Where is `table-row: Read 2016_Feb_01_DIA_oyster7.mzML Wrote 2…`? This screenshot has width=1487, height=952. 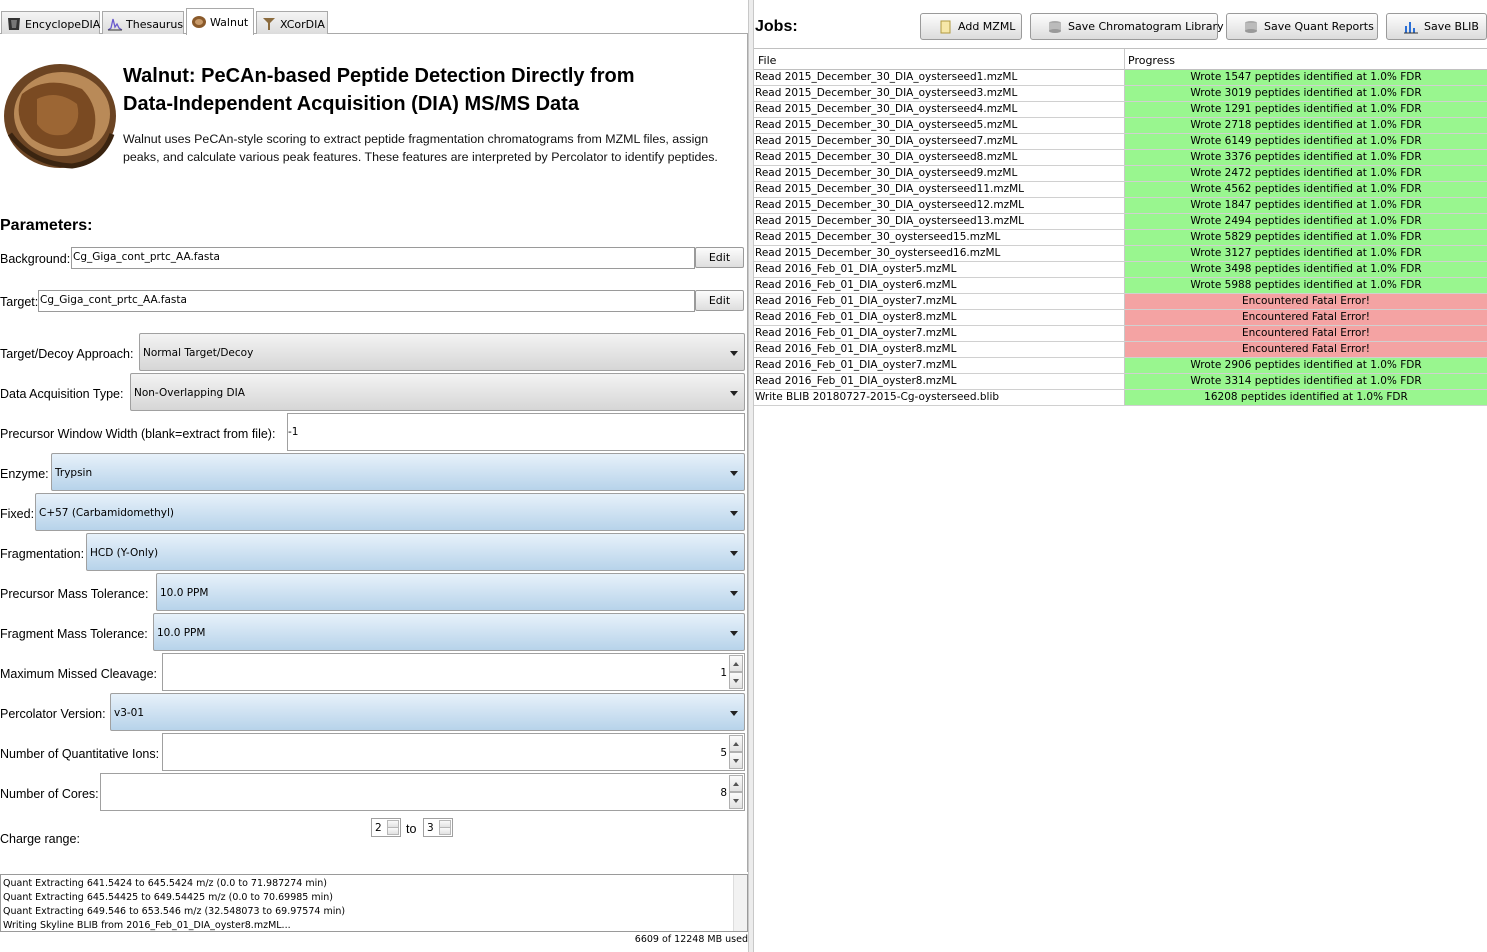
table-row: Read 2016_Feb_01_DIA_oyster7.mzML Wrote 2… is located at coordinates (1120, 366).